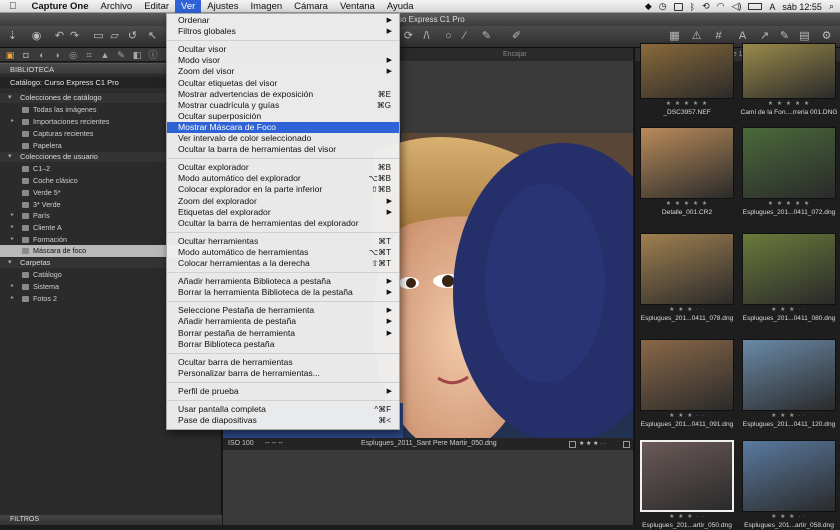  Describe the element at coordinates (283, 49) in the screenshot. I see `menu-item: Ocultar visor` at that location.